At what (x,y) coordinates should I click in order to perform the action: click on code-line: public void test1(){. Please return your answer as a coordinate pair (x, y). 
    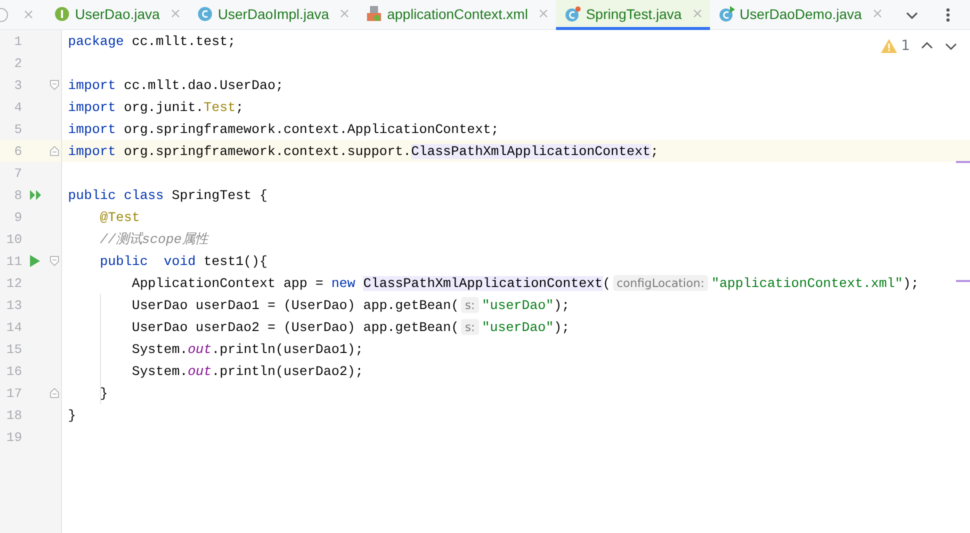
    Looking at the image, I should click on (183, 261).